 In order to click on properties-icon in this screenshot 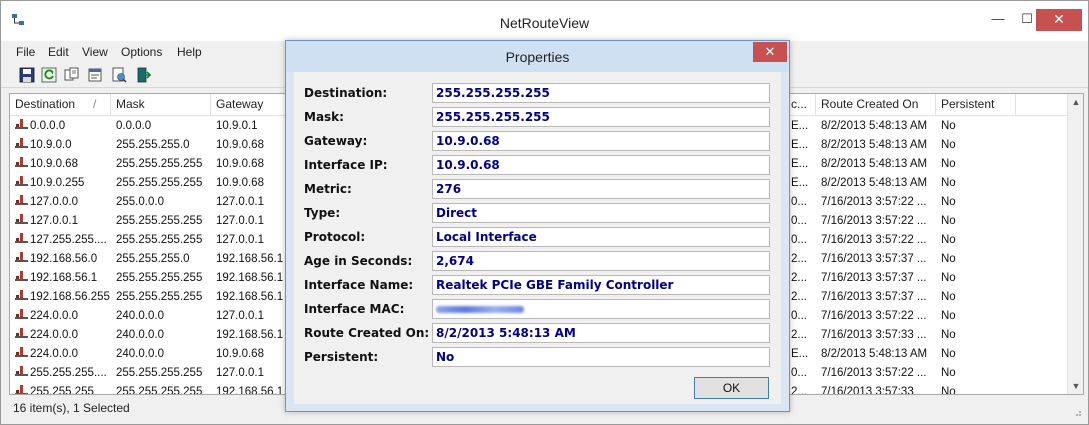, I will do `click(95, 75)`.